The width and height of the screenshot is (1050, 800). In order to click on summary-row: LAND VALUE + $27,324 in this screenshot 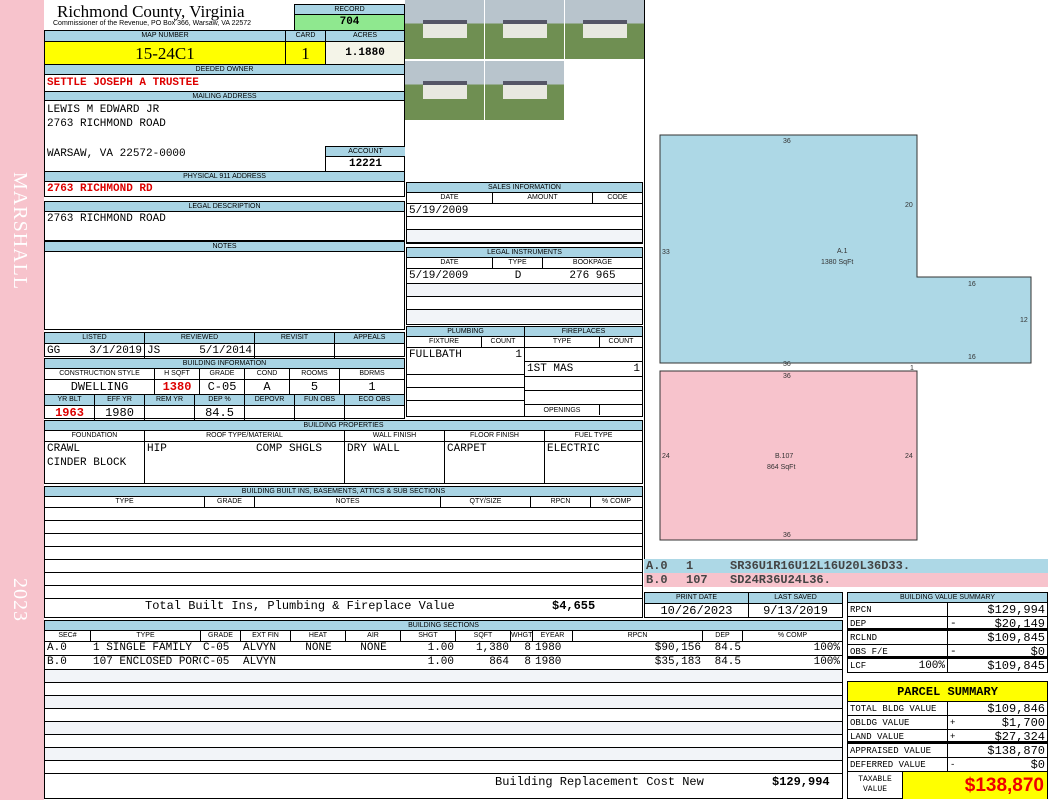, I will do `click(947, 737)`.